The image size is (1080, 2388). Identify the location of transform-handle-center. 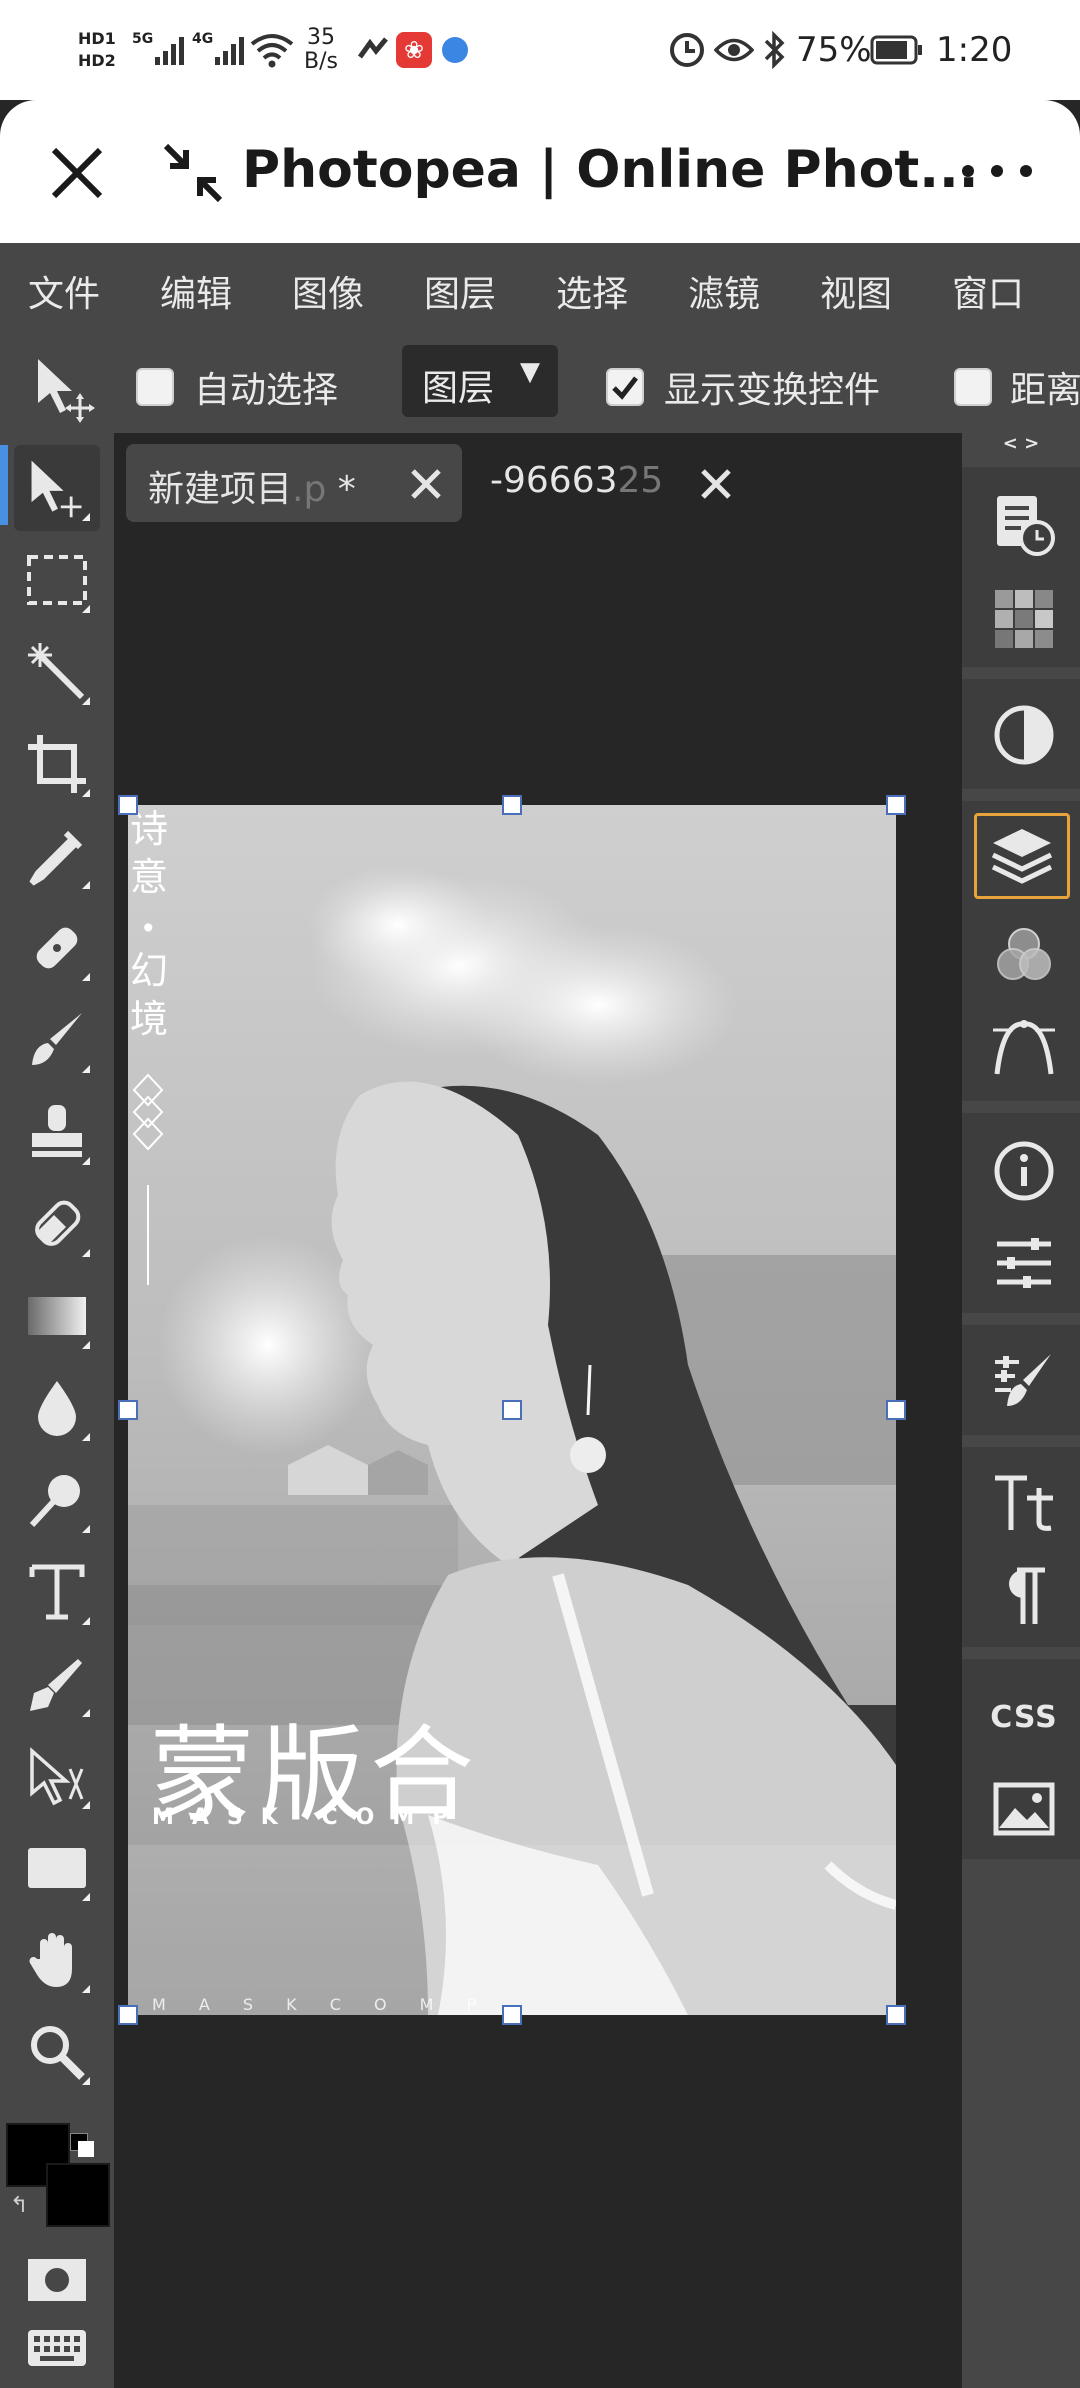
(512, 1410).